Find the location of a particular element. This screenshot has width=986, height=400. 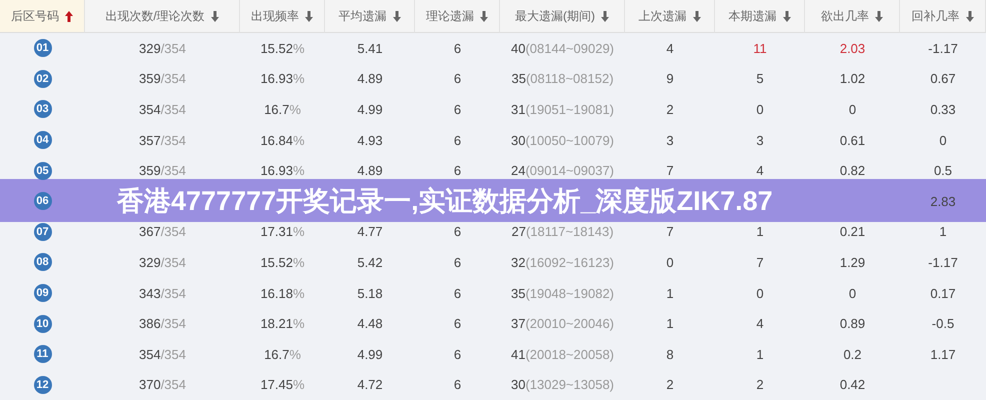

table-cell: 0.2 is located at coordinates (852, 354).